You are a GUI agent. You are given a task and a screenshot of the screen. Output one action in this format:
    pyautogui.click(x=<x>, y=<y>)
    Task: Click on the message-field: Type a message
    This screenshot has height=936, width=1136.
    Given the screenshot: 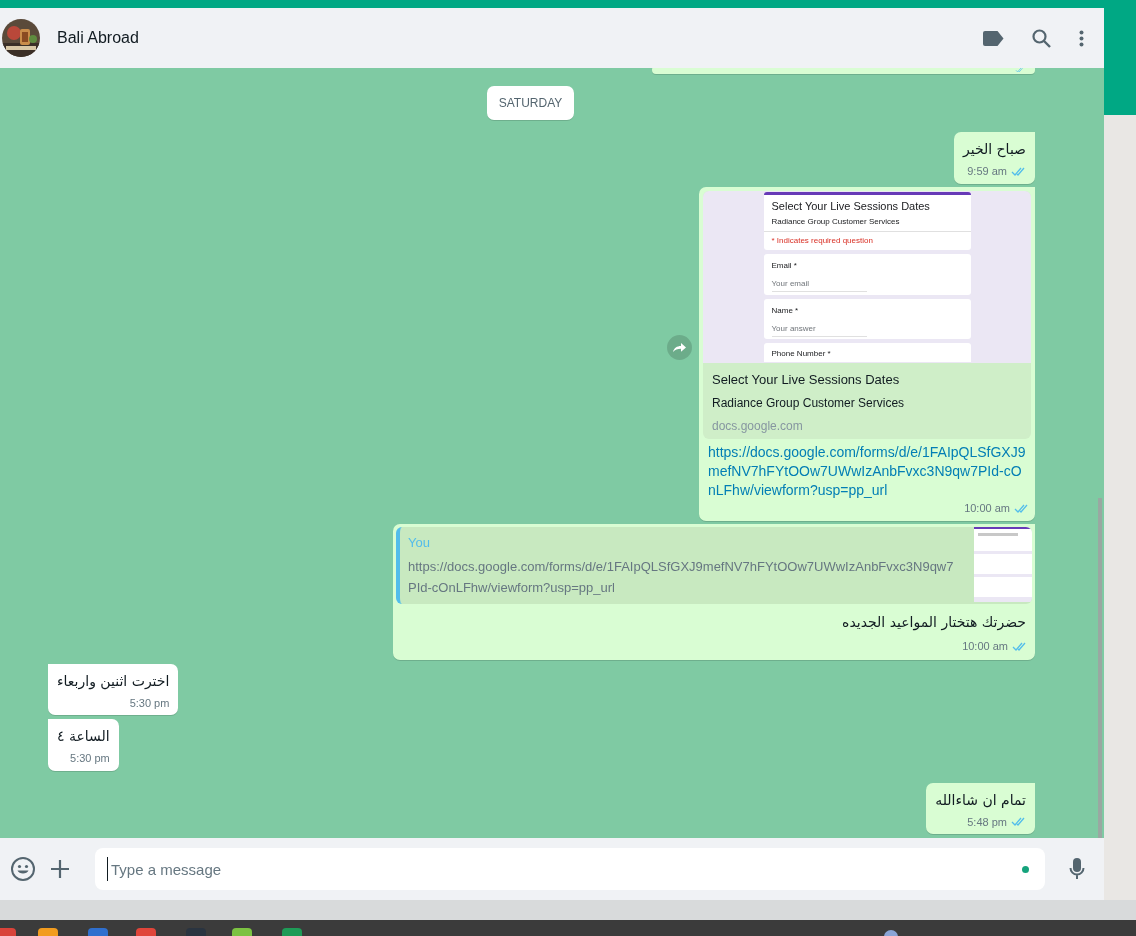 What is the action you would take?
    pyautogui.click(x=570, y=869)
    